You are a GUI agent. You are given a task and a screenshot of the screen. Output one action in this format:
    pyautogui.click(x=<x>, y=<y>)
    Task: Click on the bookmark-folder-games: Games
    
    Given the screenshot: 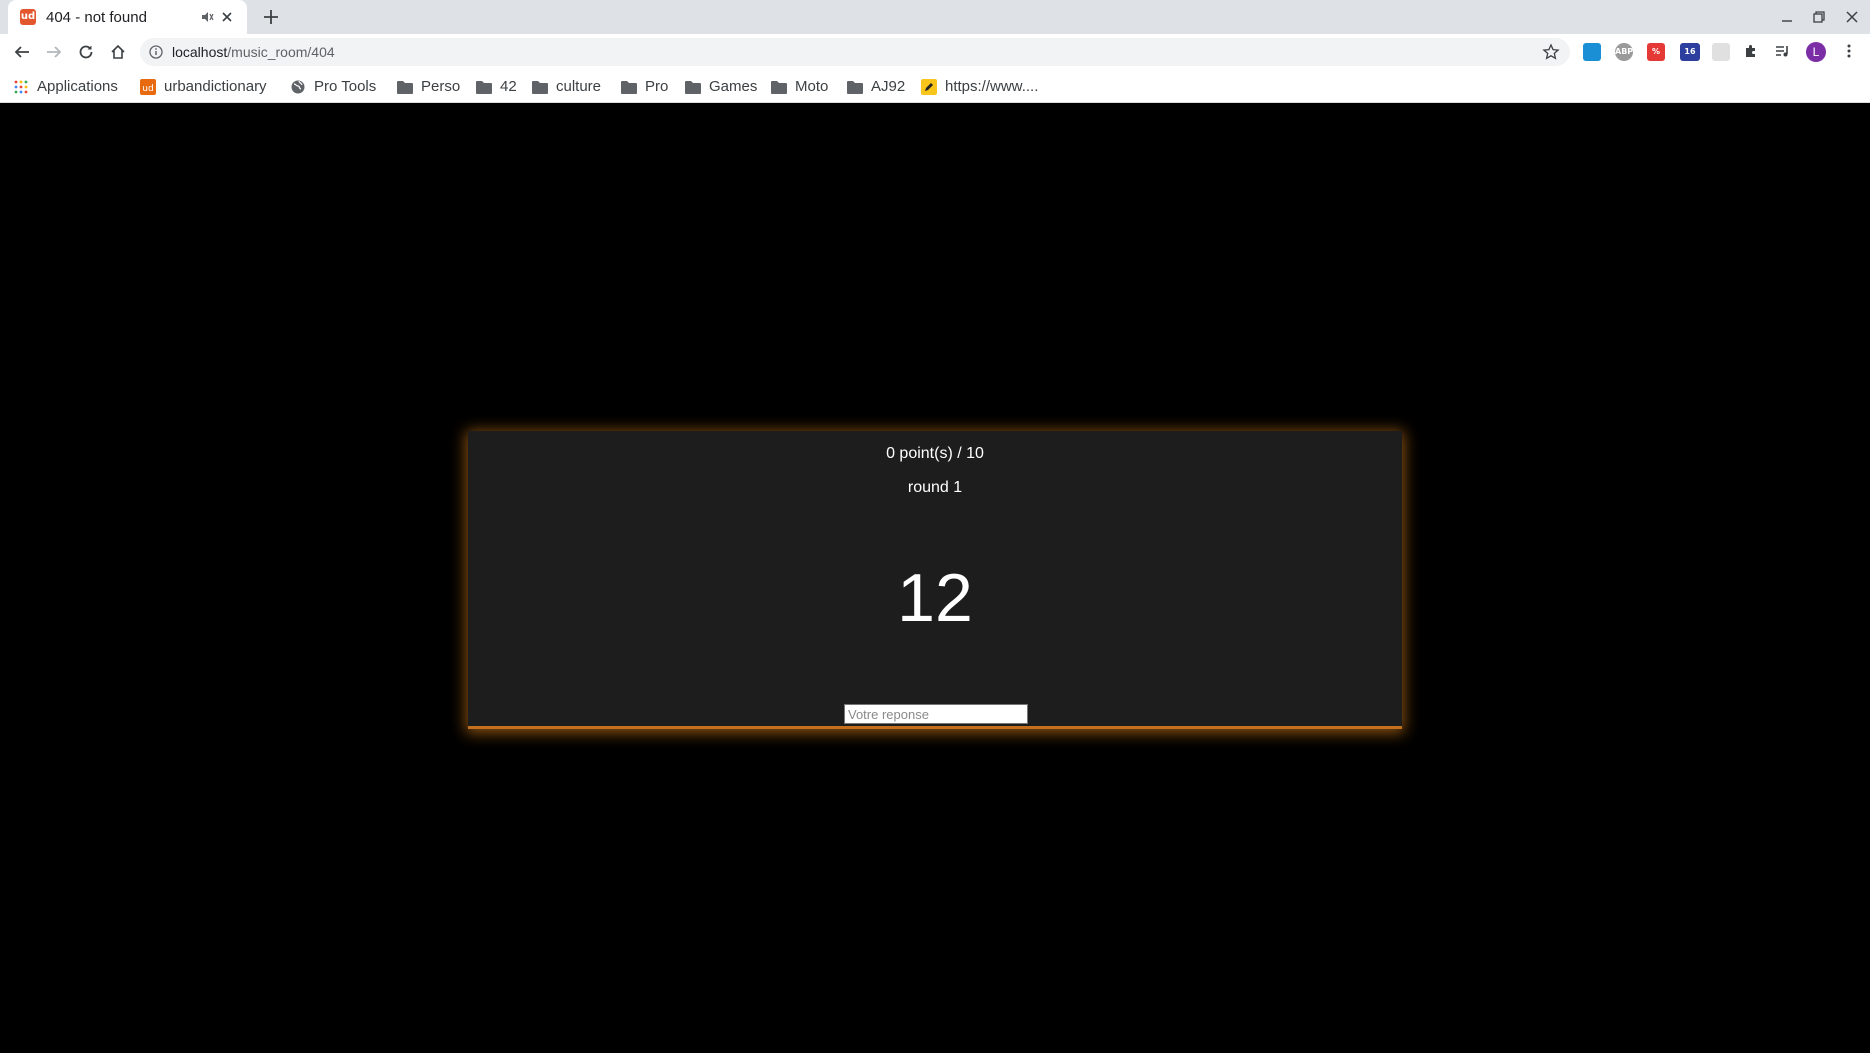 What is the action you would take?
    pyautogui.click(x=721, y=86)
    